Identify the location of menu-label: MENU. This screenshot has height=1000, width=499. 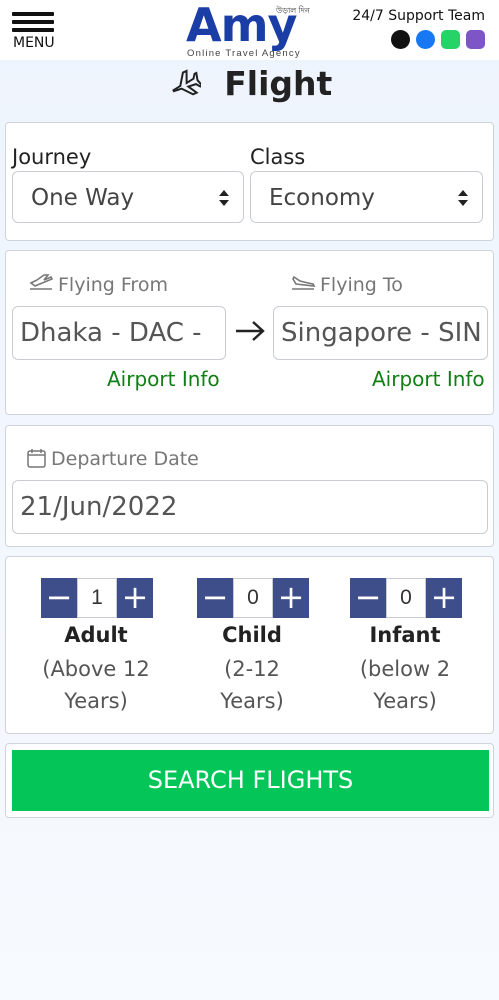
(34, 43).